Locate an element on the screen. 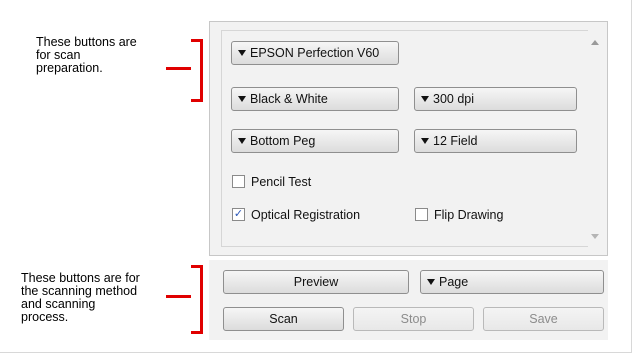 This screenshot has width=633, height=354. optical-registration-label: Optical Registration is located at coordinates (306, 215).